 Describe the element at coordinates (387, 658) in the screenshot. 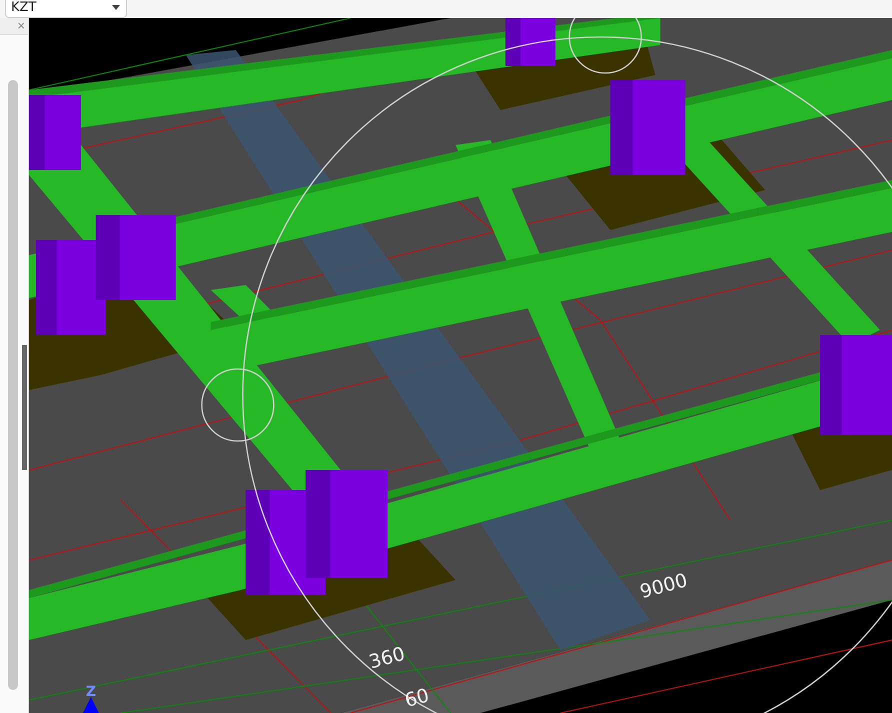

I see `dimension-label: 360` at that location.